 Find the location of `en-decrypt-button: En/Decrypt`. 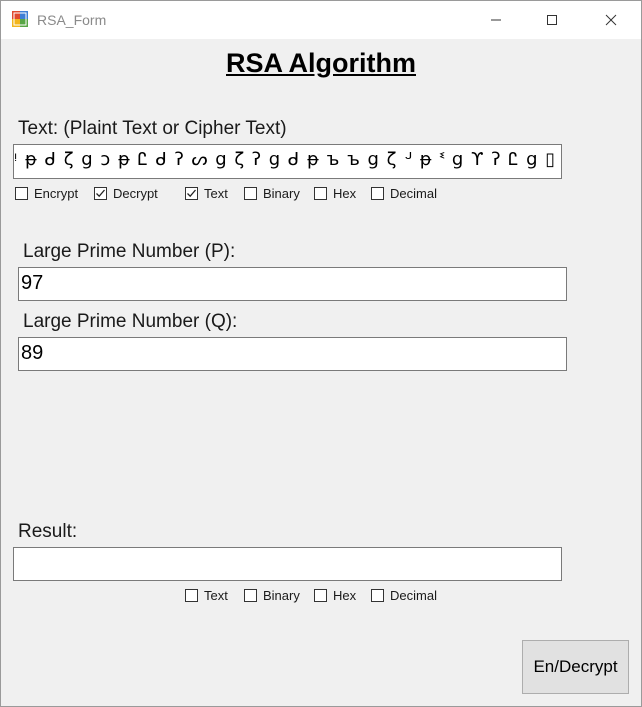

en-decrypt-button: En/Decrypt is located at coordinates (575, 667).